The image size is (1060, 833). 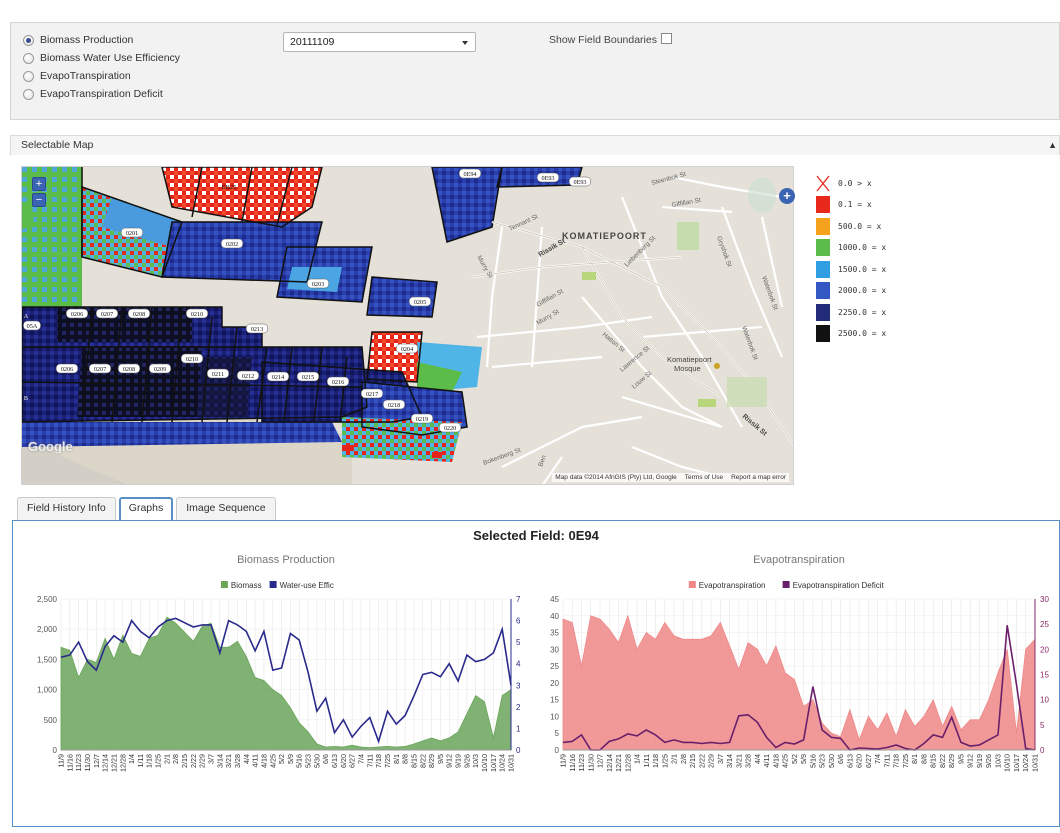 I want to click on radio-evapotranspiration: EvapoTranspiration, so click(x=77, y=76).